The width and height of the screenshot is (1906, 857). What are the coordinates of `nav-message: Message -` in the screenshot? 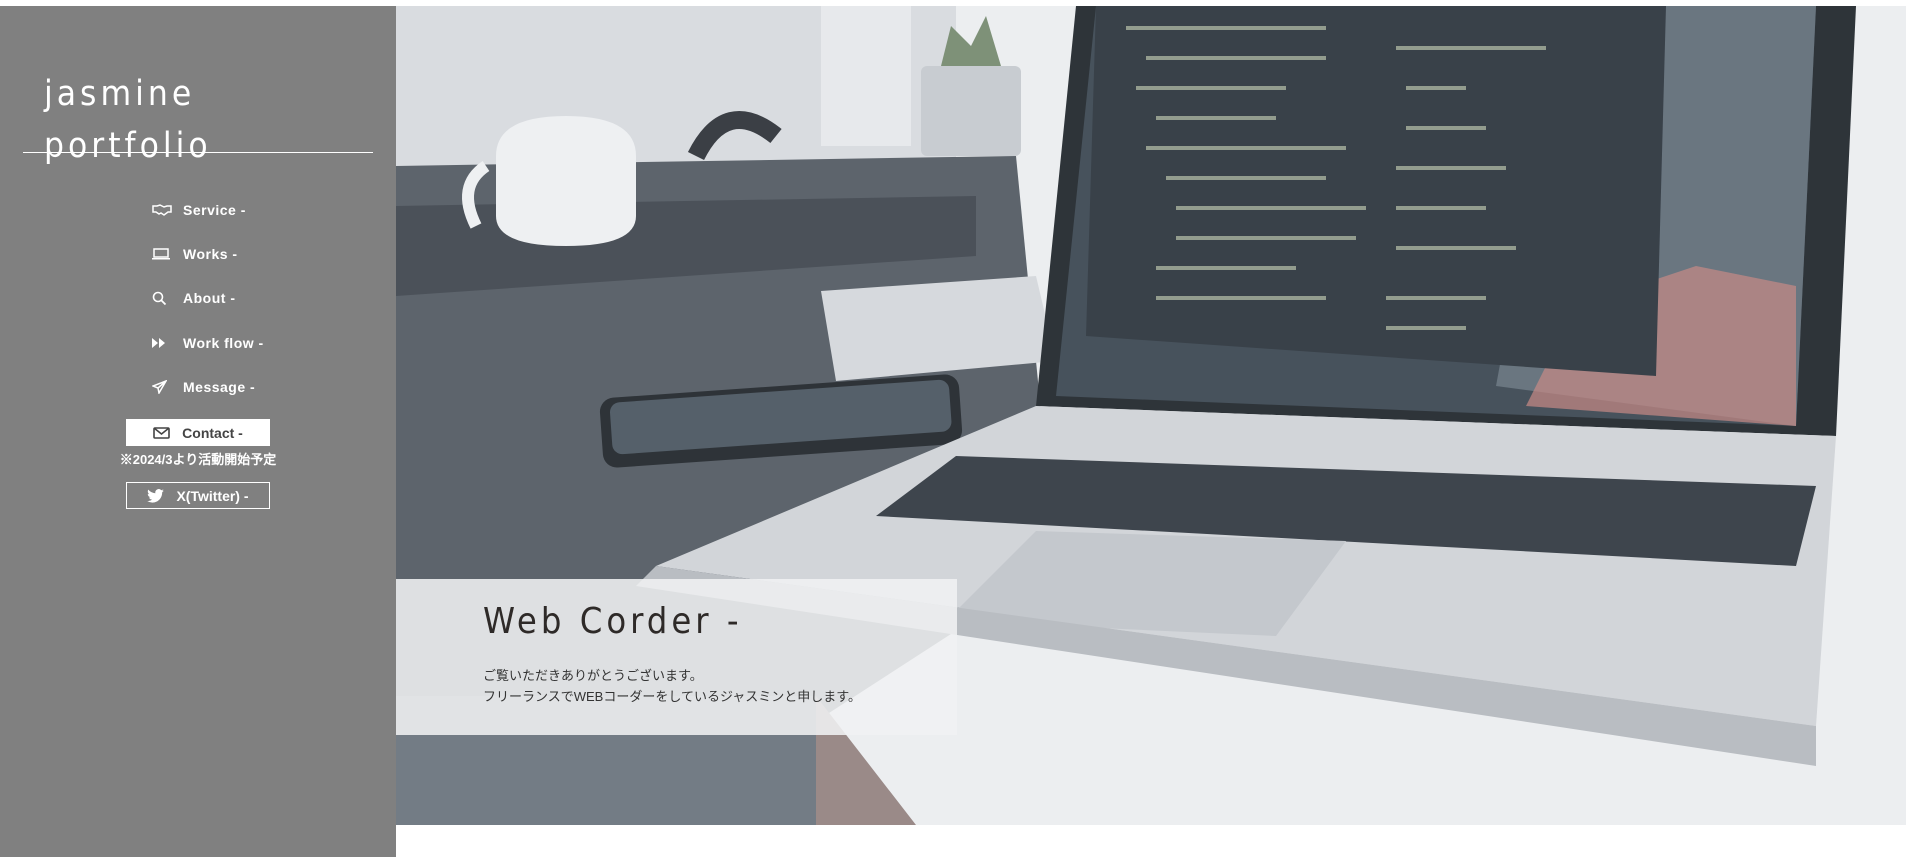 It's located at (203, 387).